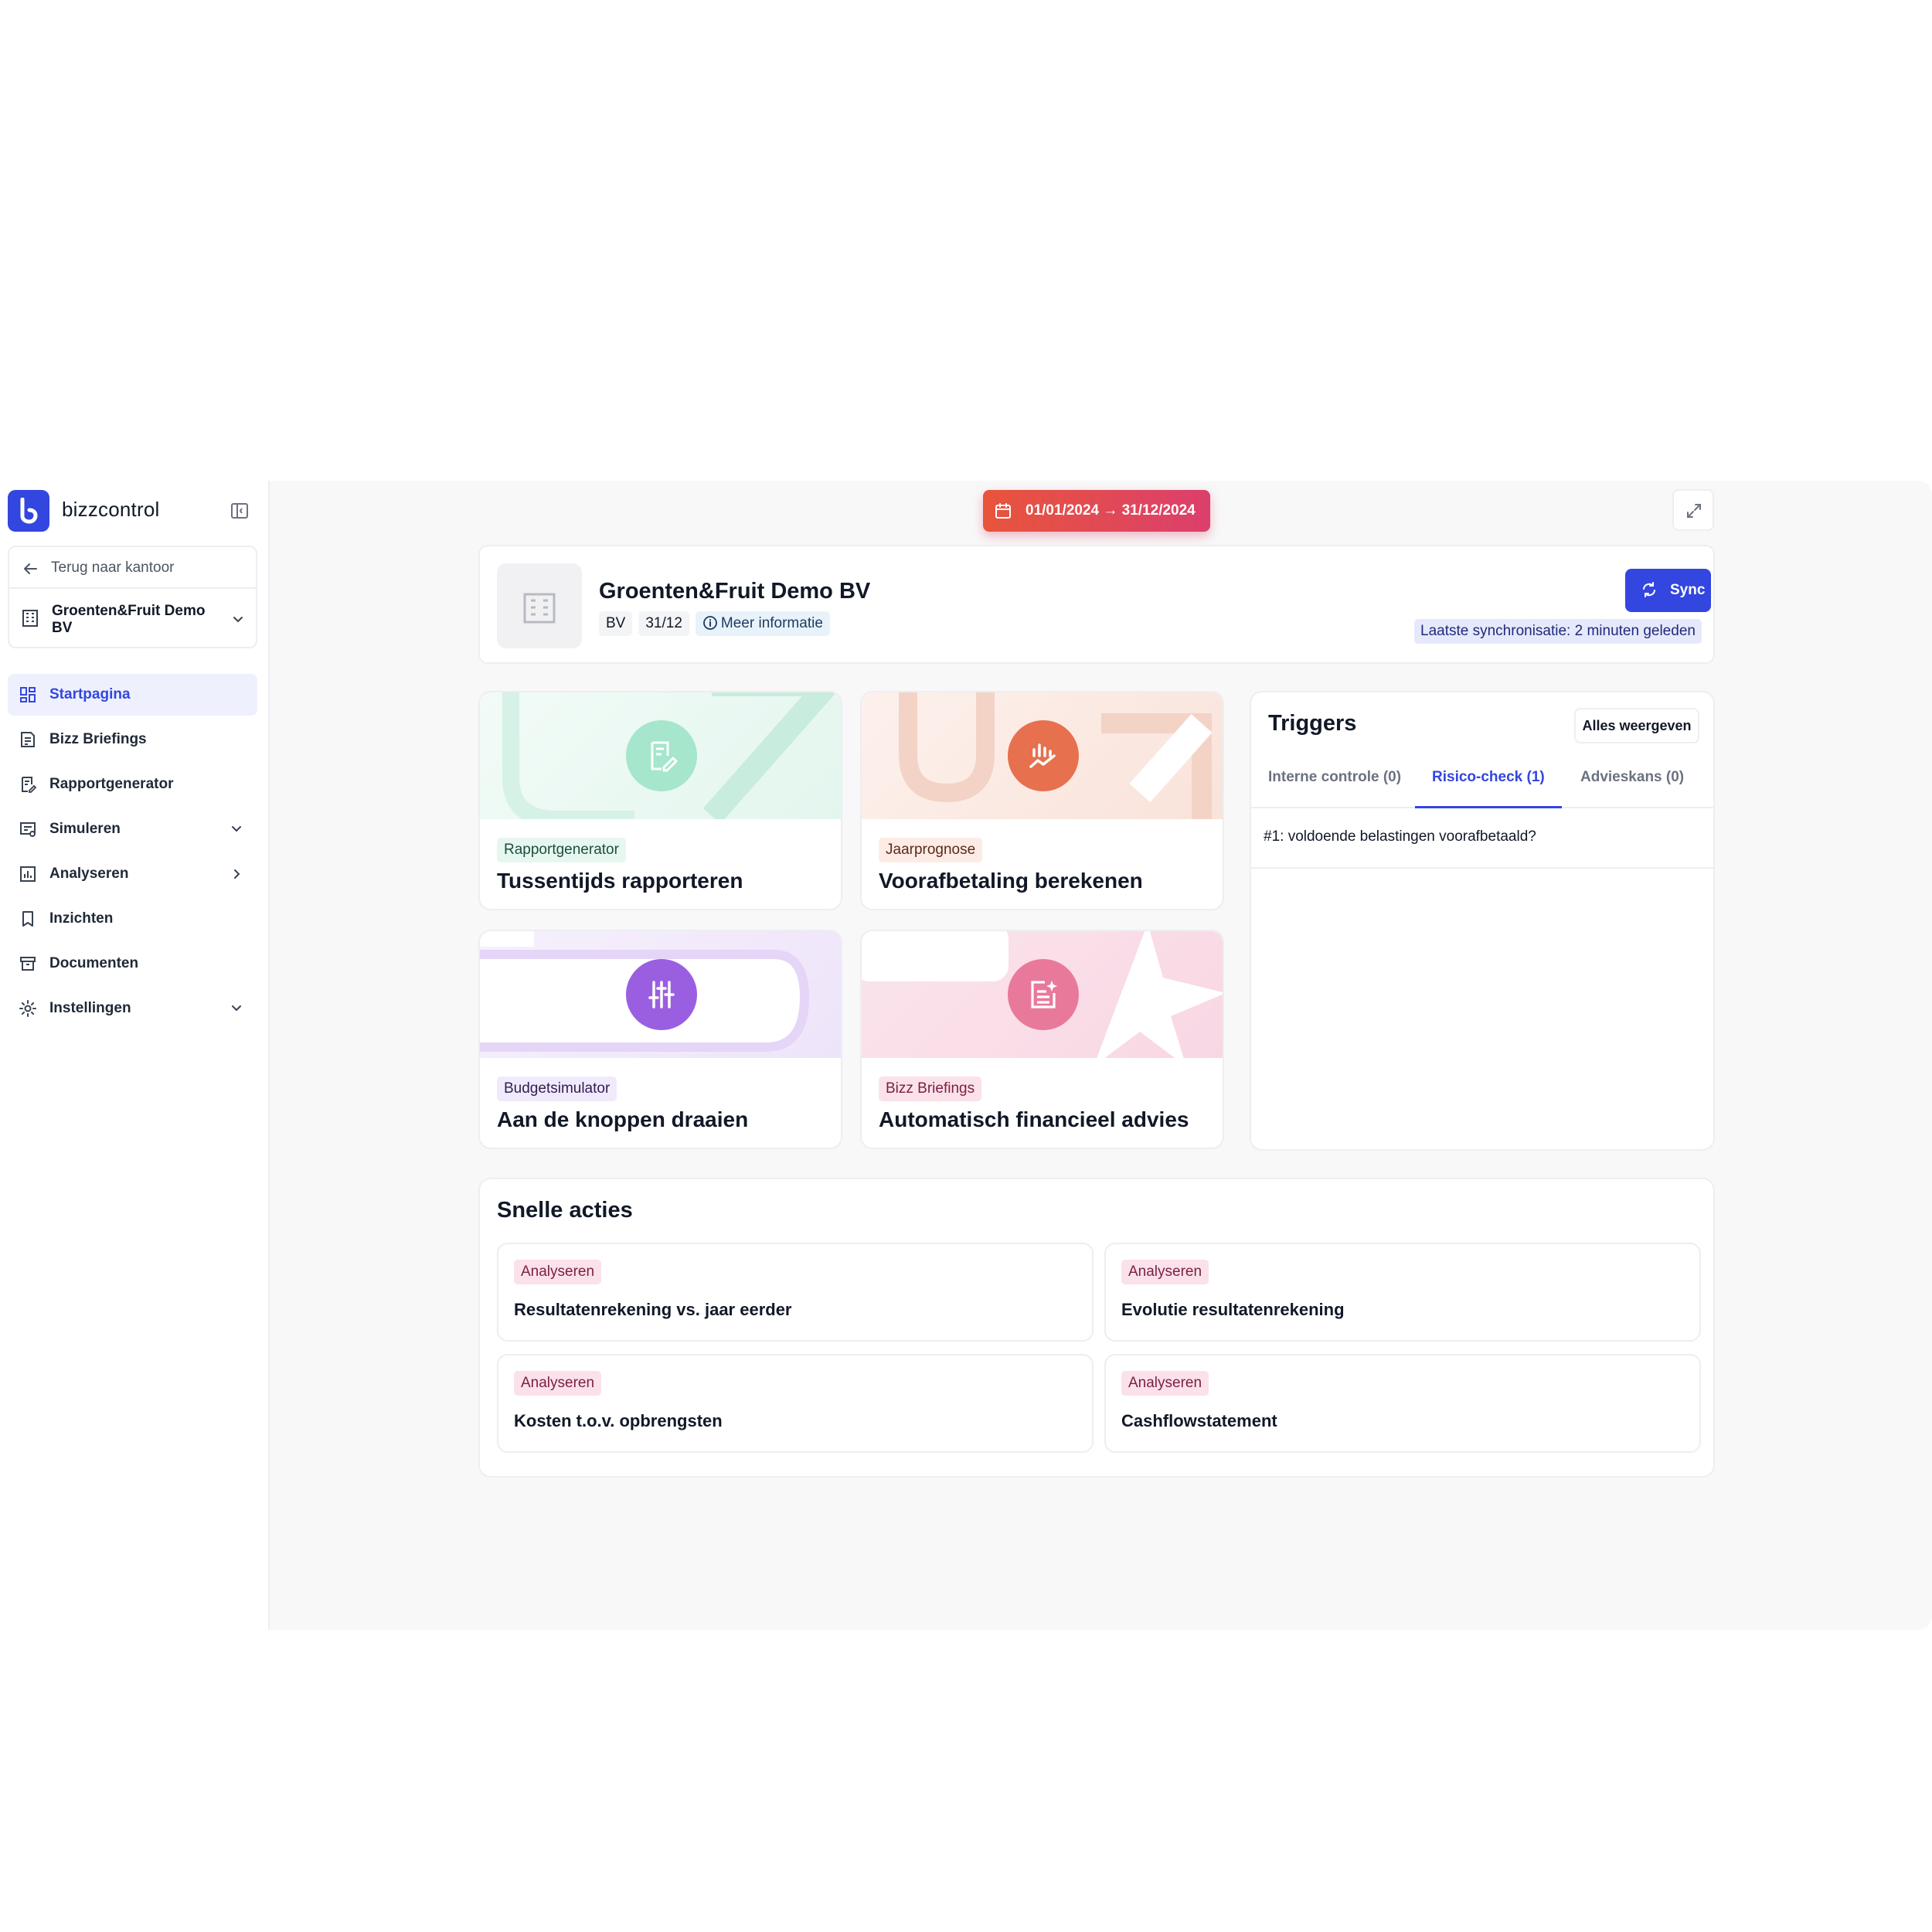 The width and height of the screenshot is (1932, 1932). I want to click on dashboard-icon, so click(28, 695).